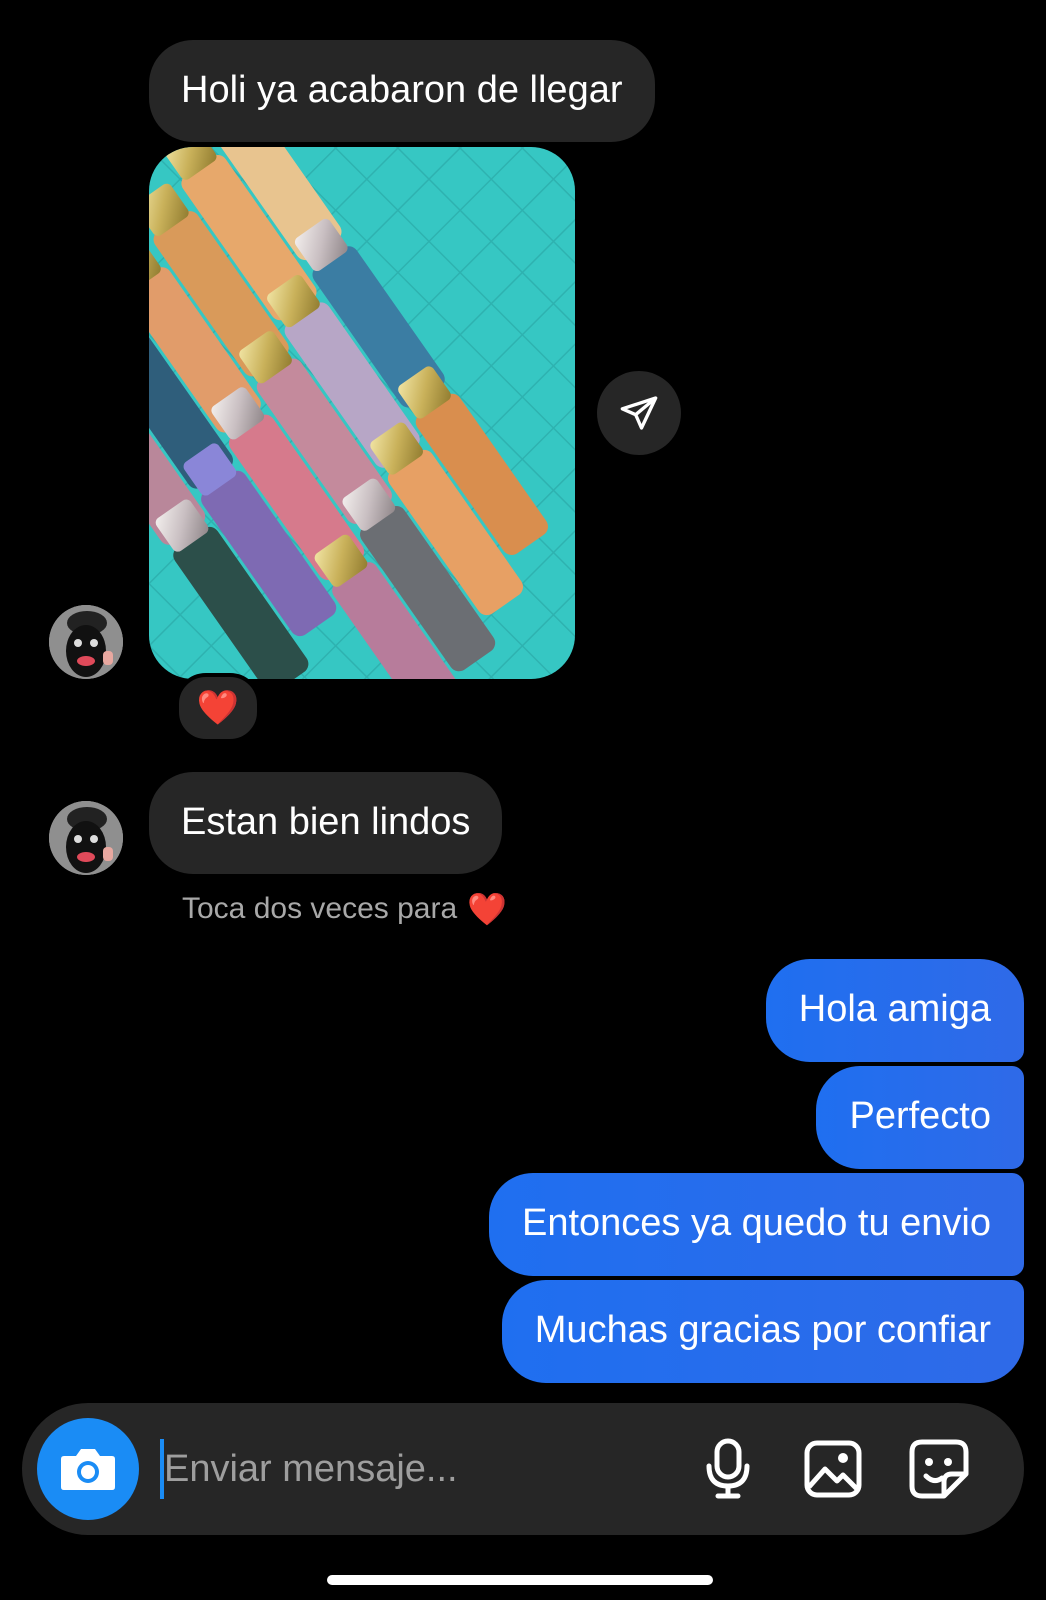 The height and width of the screenshot is (1600, 1046). I want to click on double-tap-hint: Toca dos veces para ❤️, so click(344, 909).